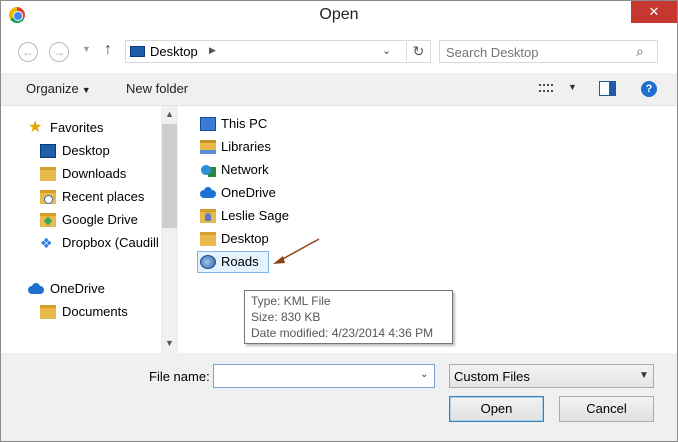  I want to click on nav-item-label: Recent places, so click(103, 196).